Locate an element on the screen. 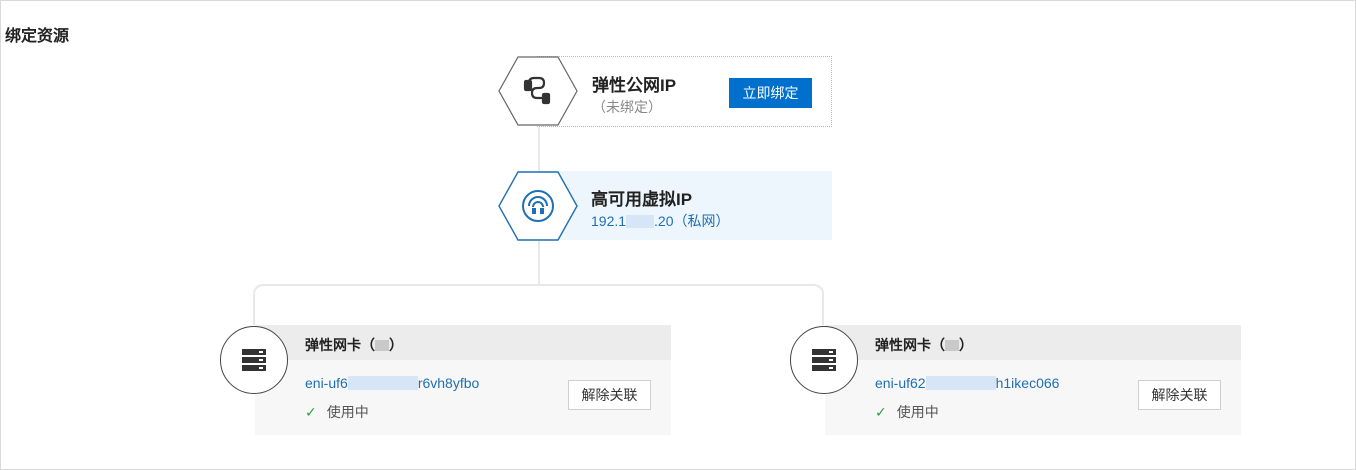  vip-address-mask is located at coordinates (640, 221).